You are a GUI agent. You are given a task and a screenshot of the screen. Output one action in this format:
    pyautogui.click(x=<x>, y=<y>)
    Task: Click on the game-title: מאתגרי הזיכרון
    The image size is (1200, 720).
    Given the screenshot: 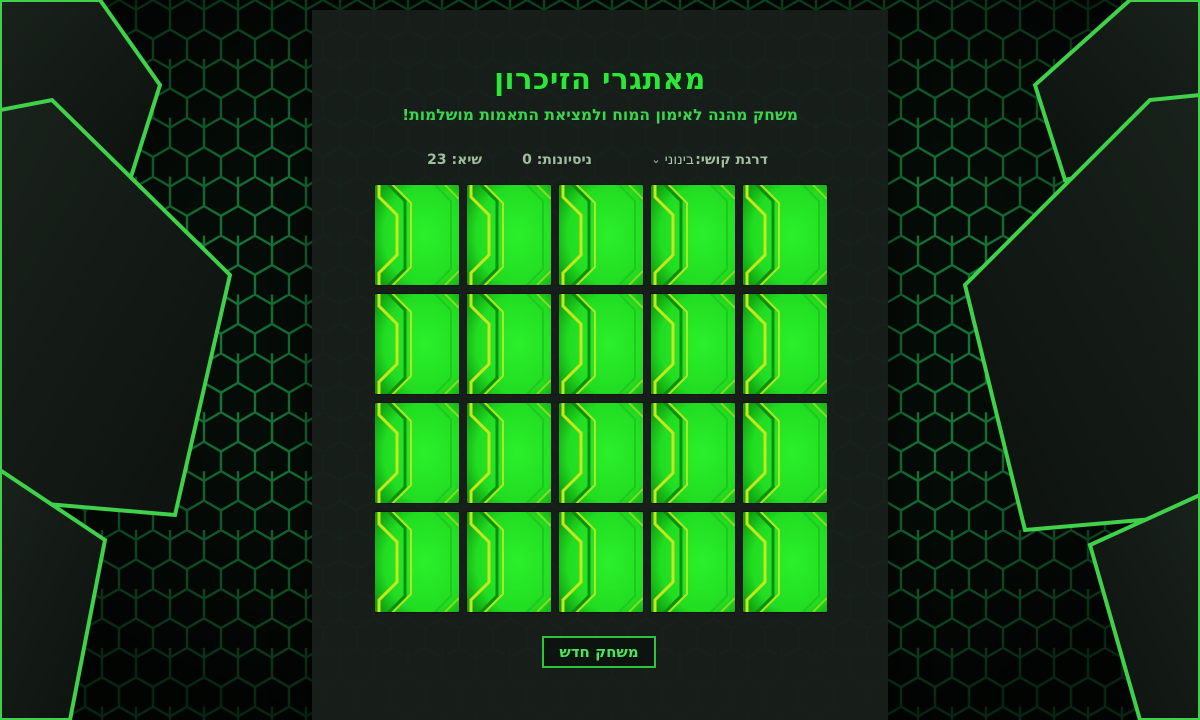 What is the action you would take?
    pyautogui.click(x=600, y=79)
    